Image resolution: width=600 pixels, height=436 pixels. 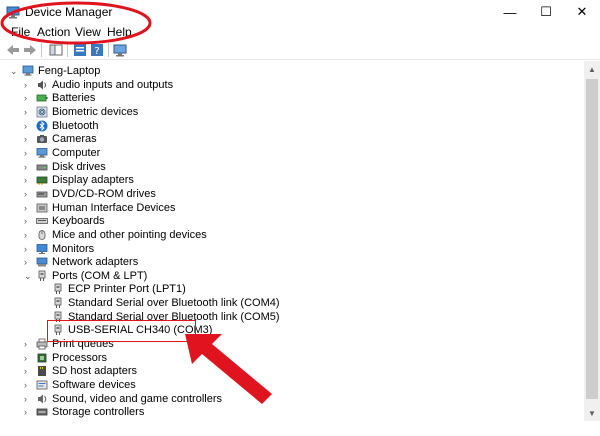 What do you see at coordinates (75, 125) in the screenshot?
I see `tree-item-label: Bluetooth` at bounding box center [75, 125].